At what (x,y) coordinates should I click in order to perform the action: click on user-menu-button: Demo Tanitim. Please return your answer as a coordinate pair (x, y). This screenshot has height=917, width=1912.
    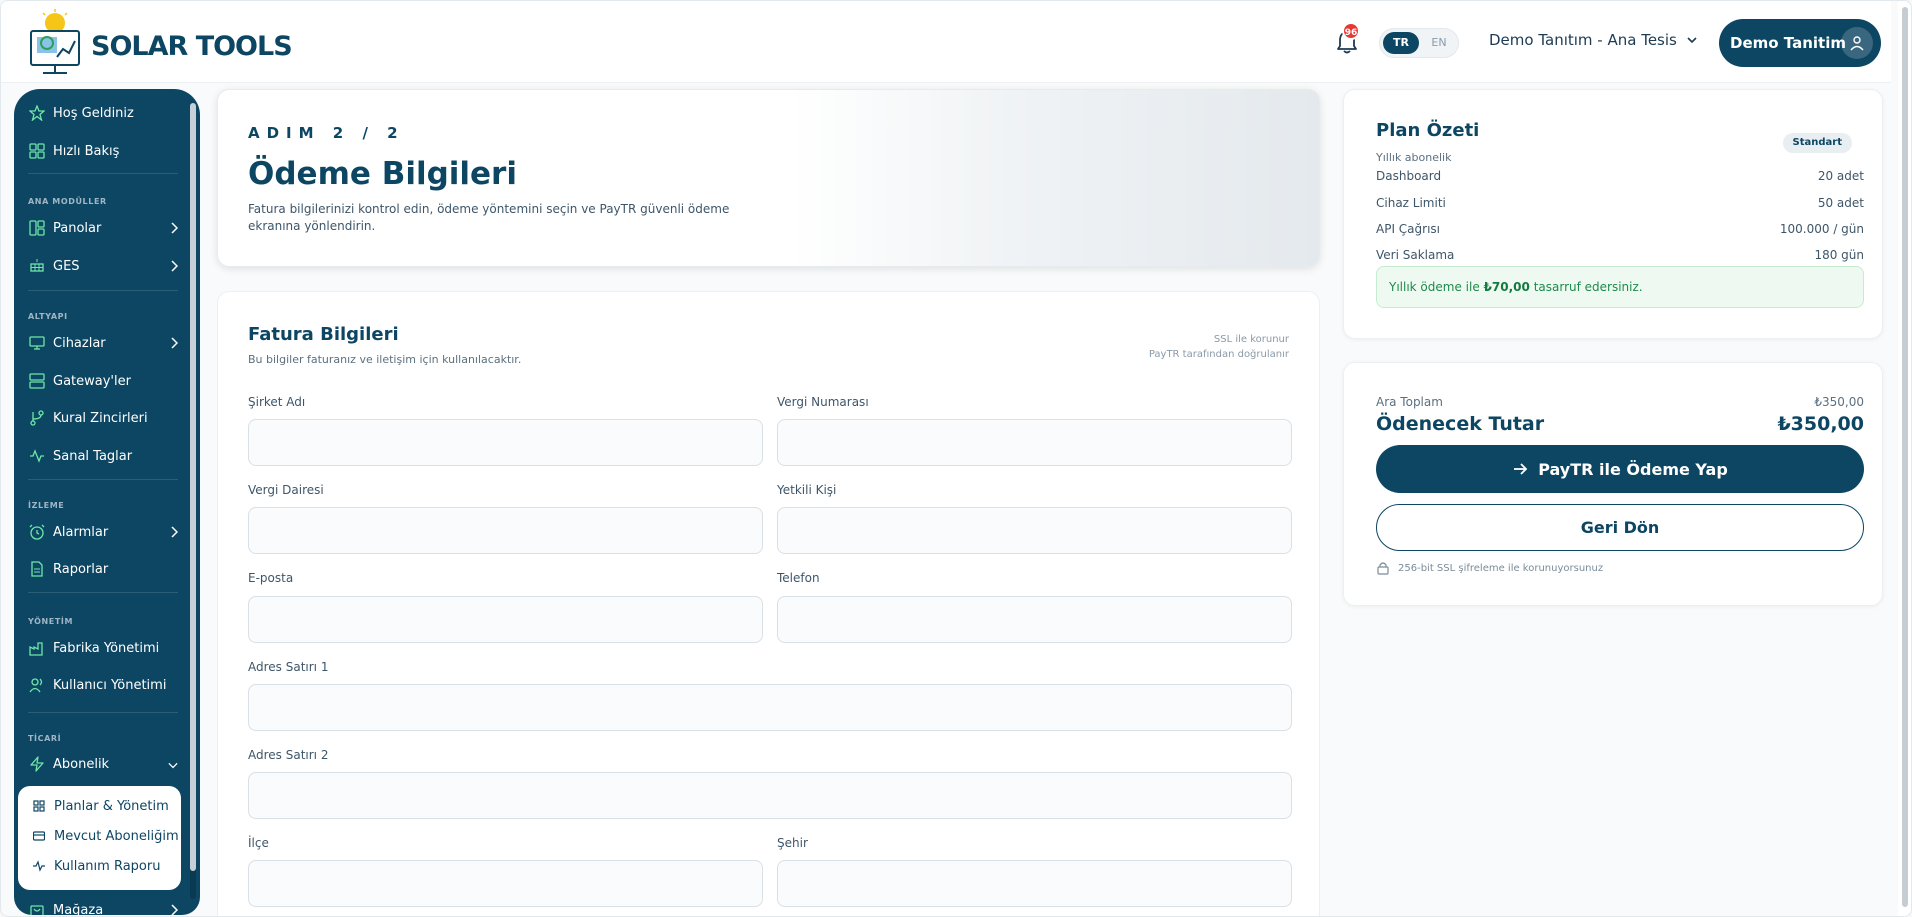
    Looking at the image, I should click on (1800, 43).